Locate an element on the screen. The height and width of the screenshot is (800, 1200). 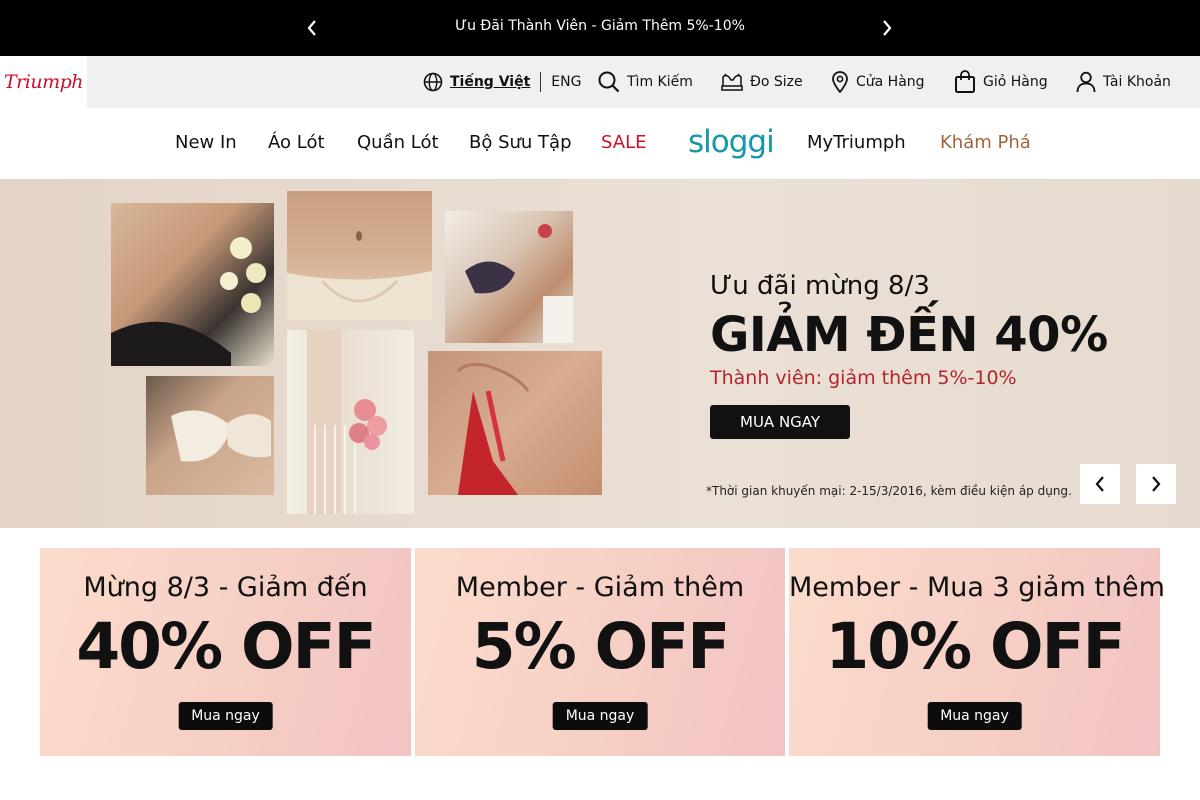
stores-label: Cửa Hàng is located at coordinates (890, 82).